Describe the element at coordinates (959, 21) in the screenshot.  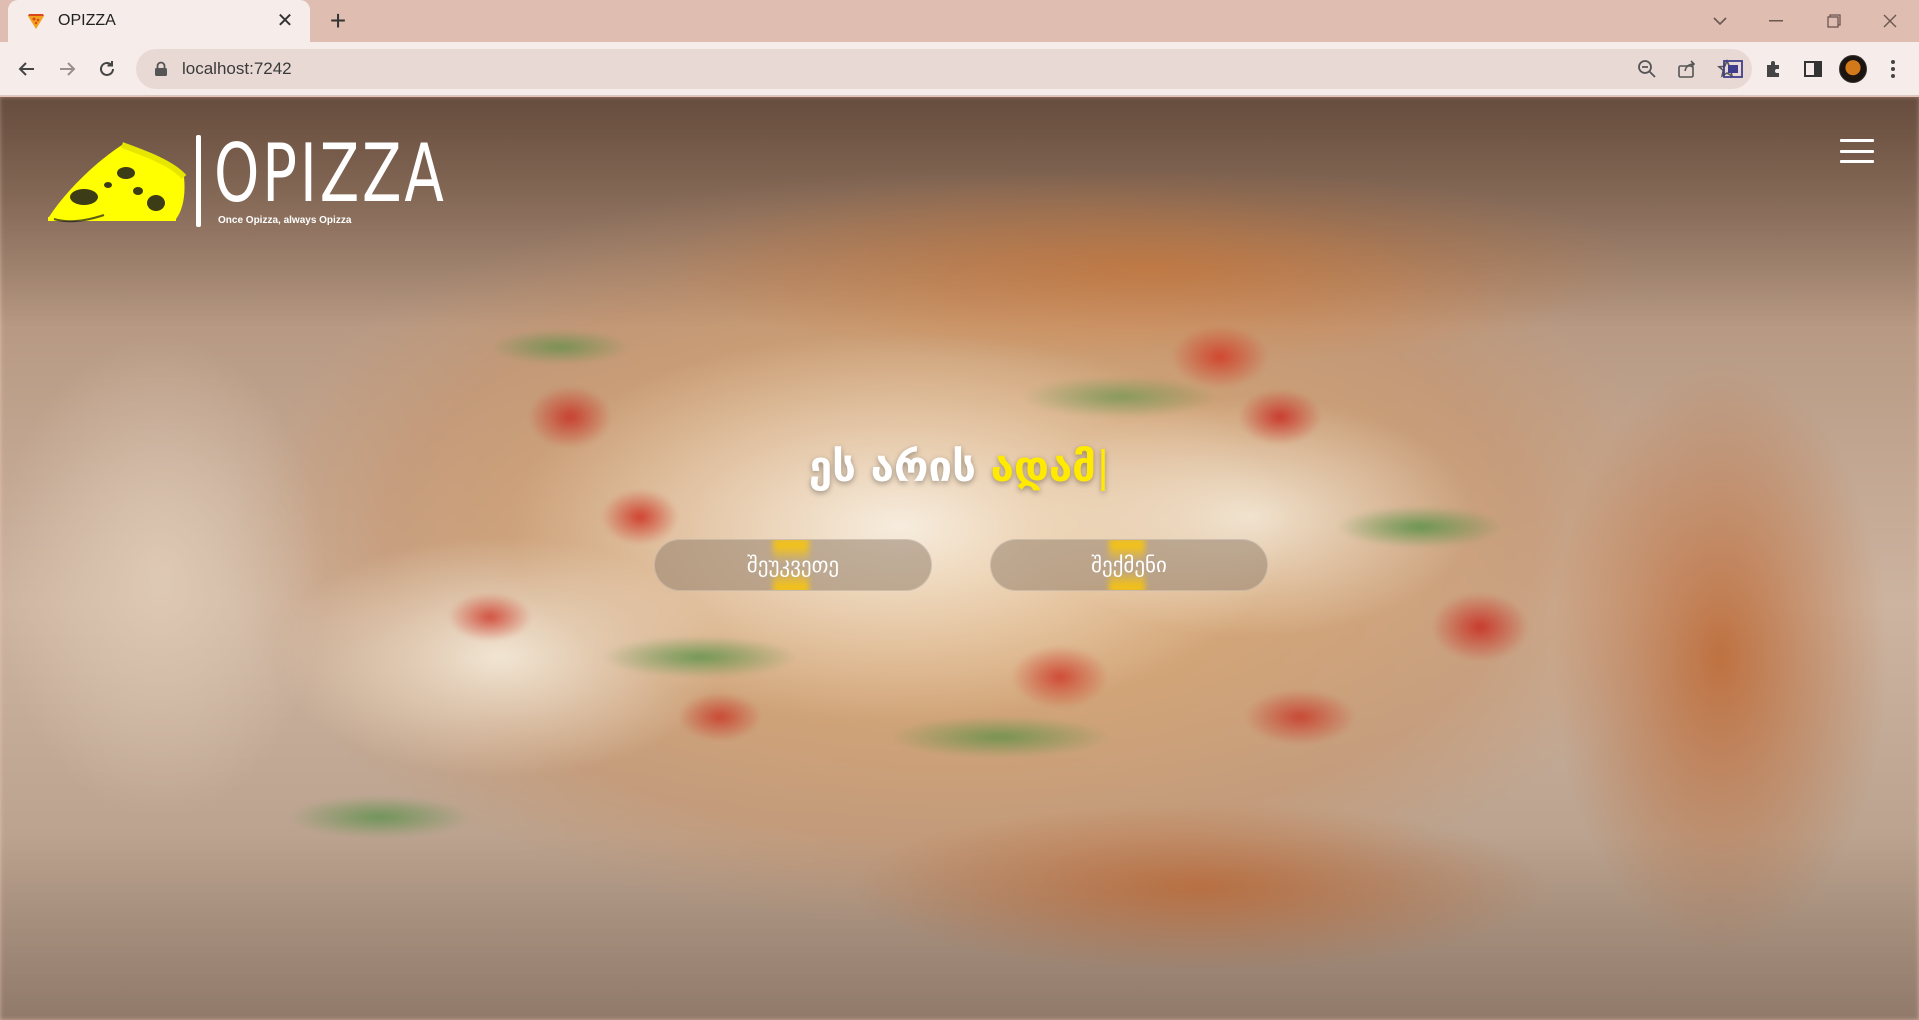
I see `browser-titlebar: OPIZZA ✕ +` at that location.